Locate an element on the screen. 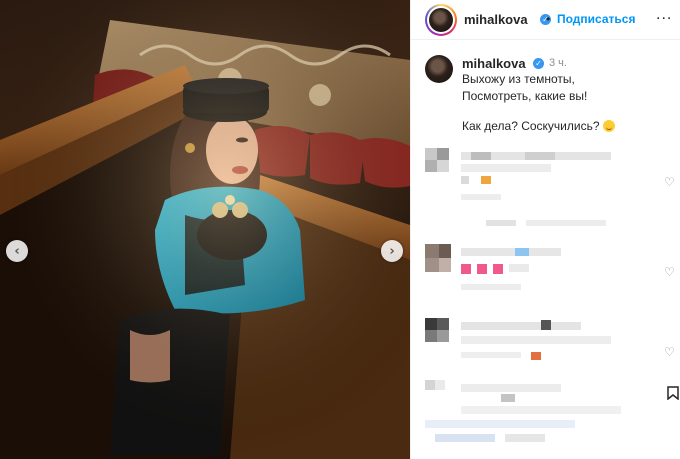 The width and height of the screenshot is (680, 459). author-avatar is located at coordinates (441, 20).